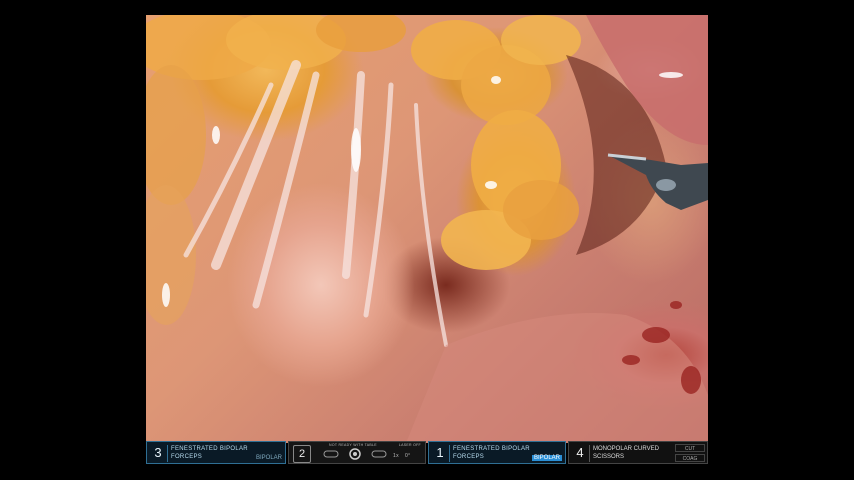  Describe the element at coordinates (396, 456) in the screenshot. I see `zoom-level: 1x` at that location.